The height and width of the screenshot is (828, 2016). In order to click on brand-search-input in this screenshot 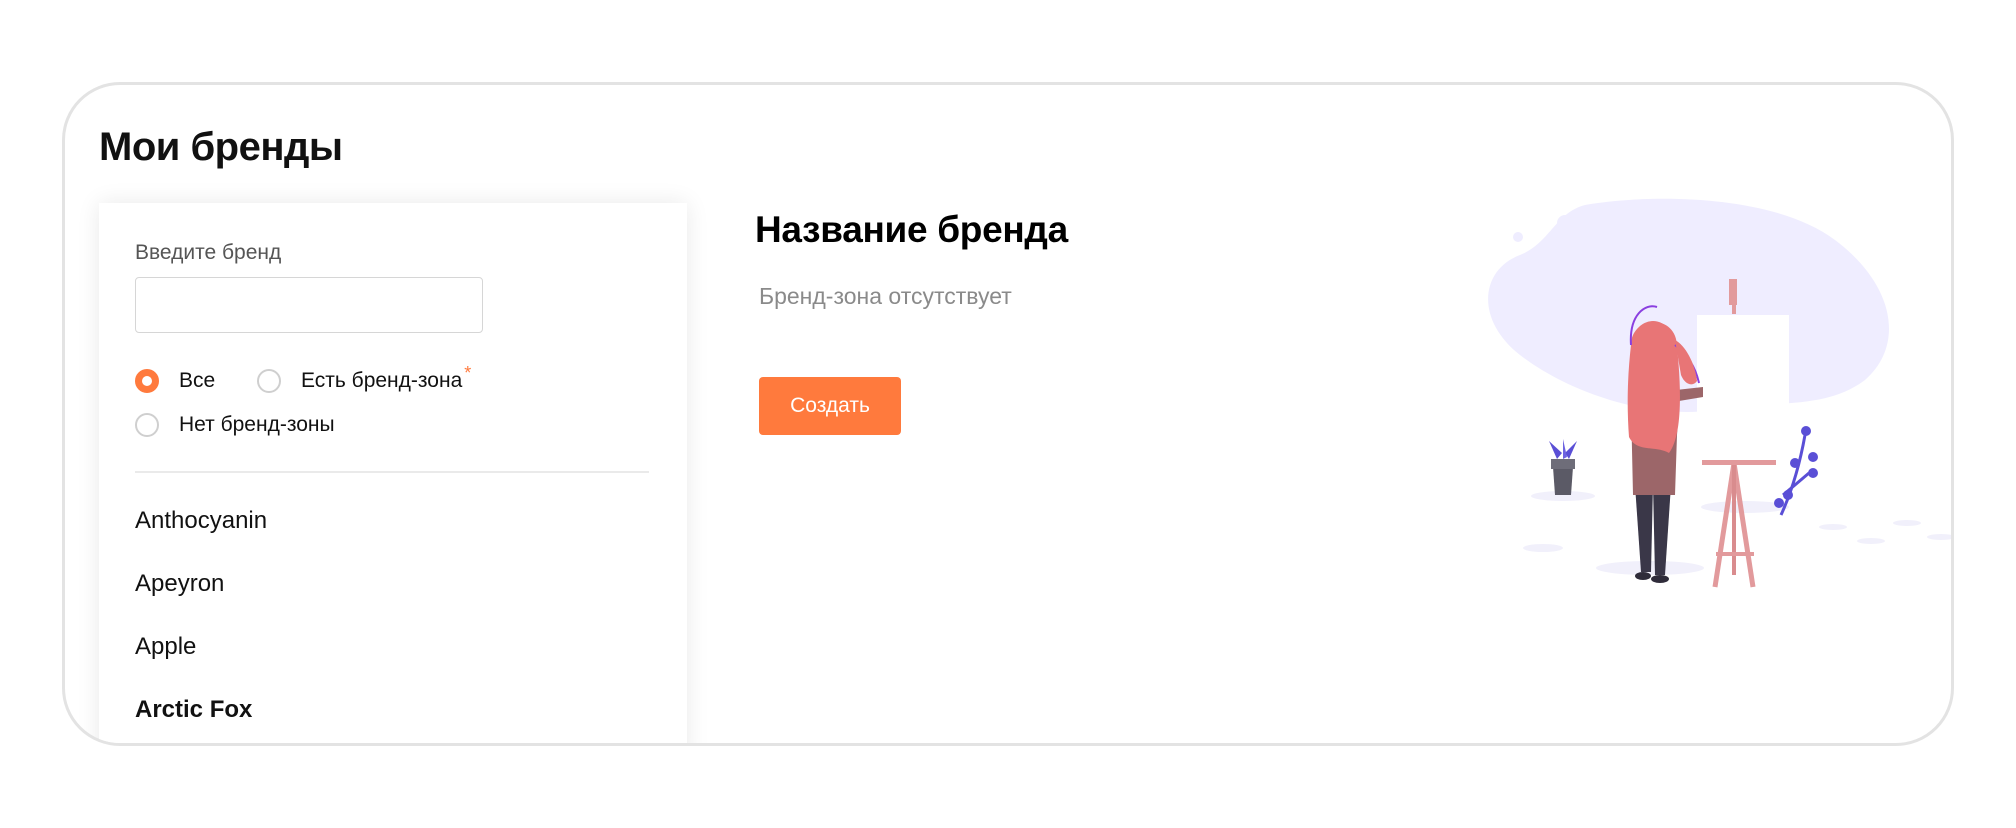, I will do `click(309, 305)`.